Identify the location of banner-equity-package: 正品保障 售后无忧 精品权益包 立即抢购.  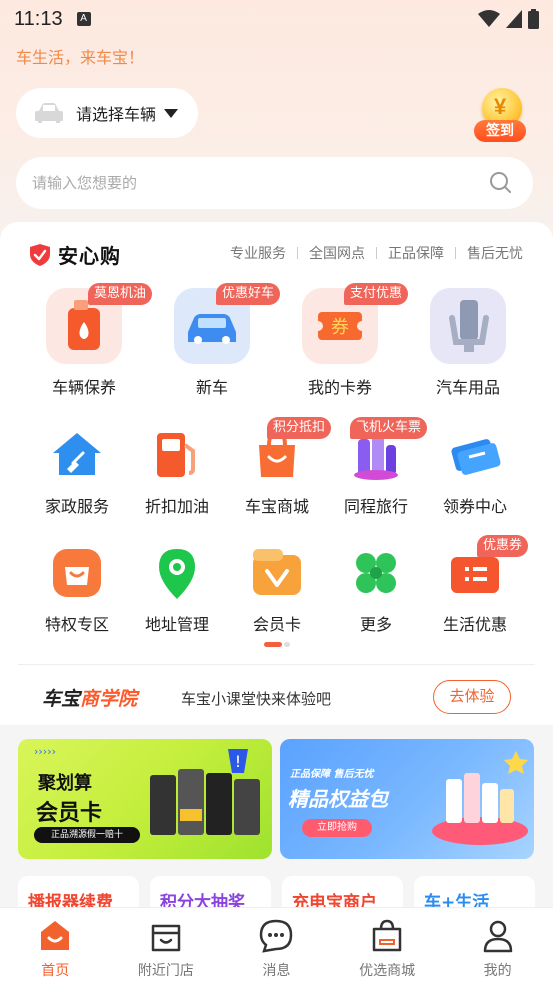
(407, 799).